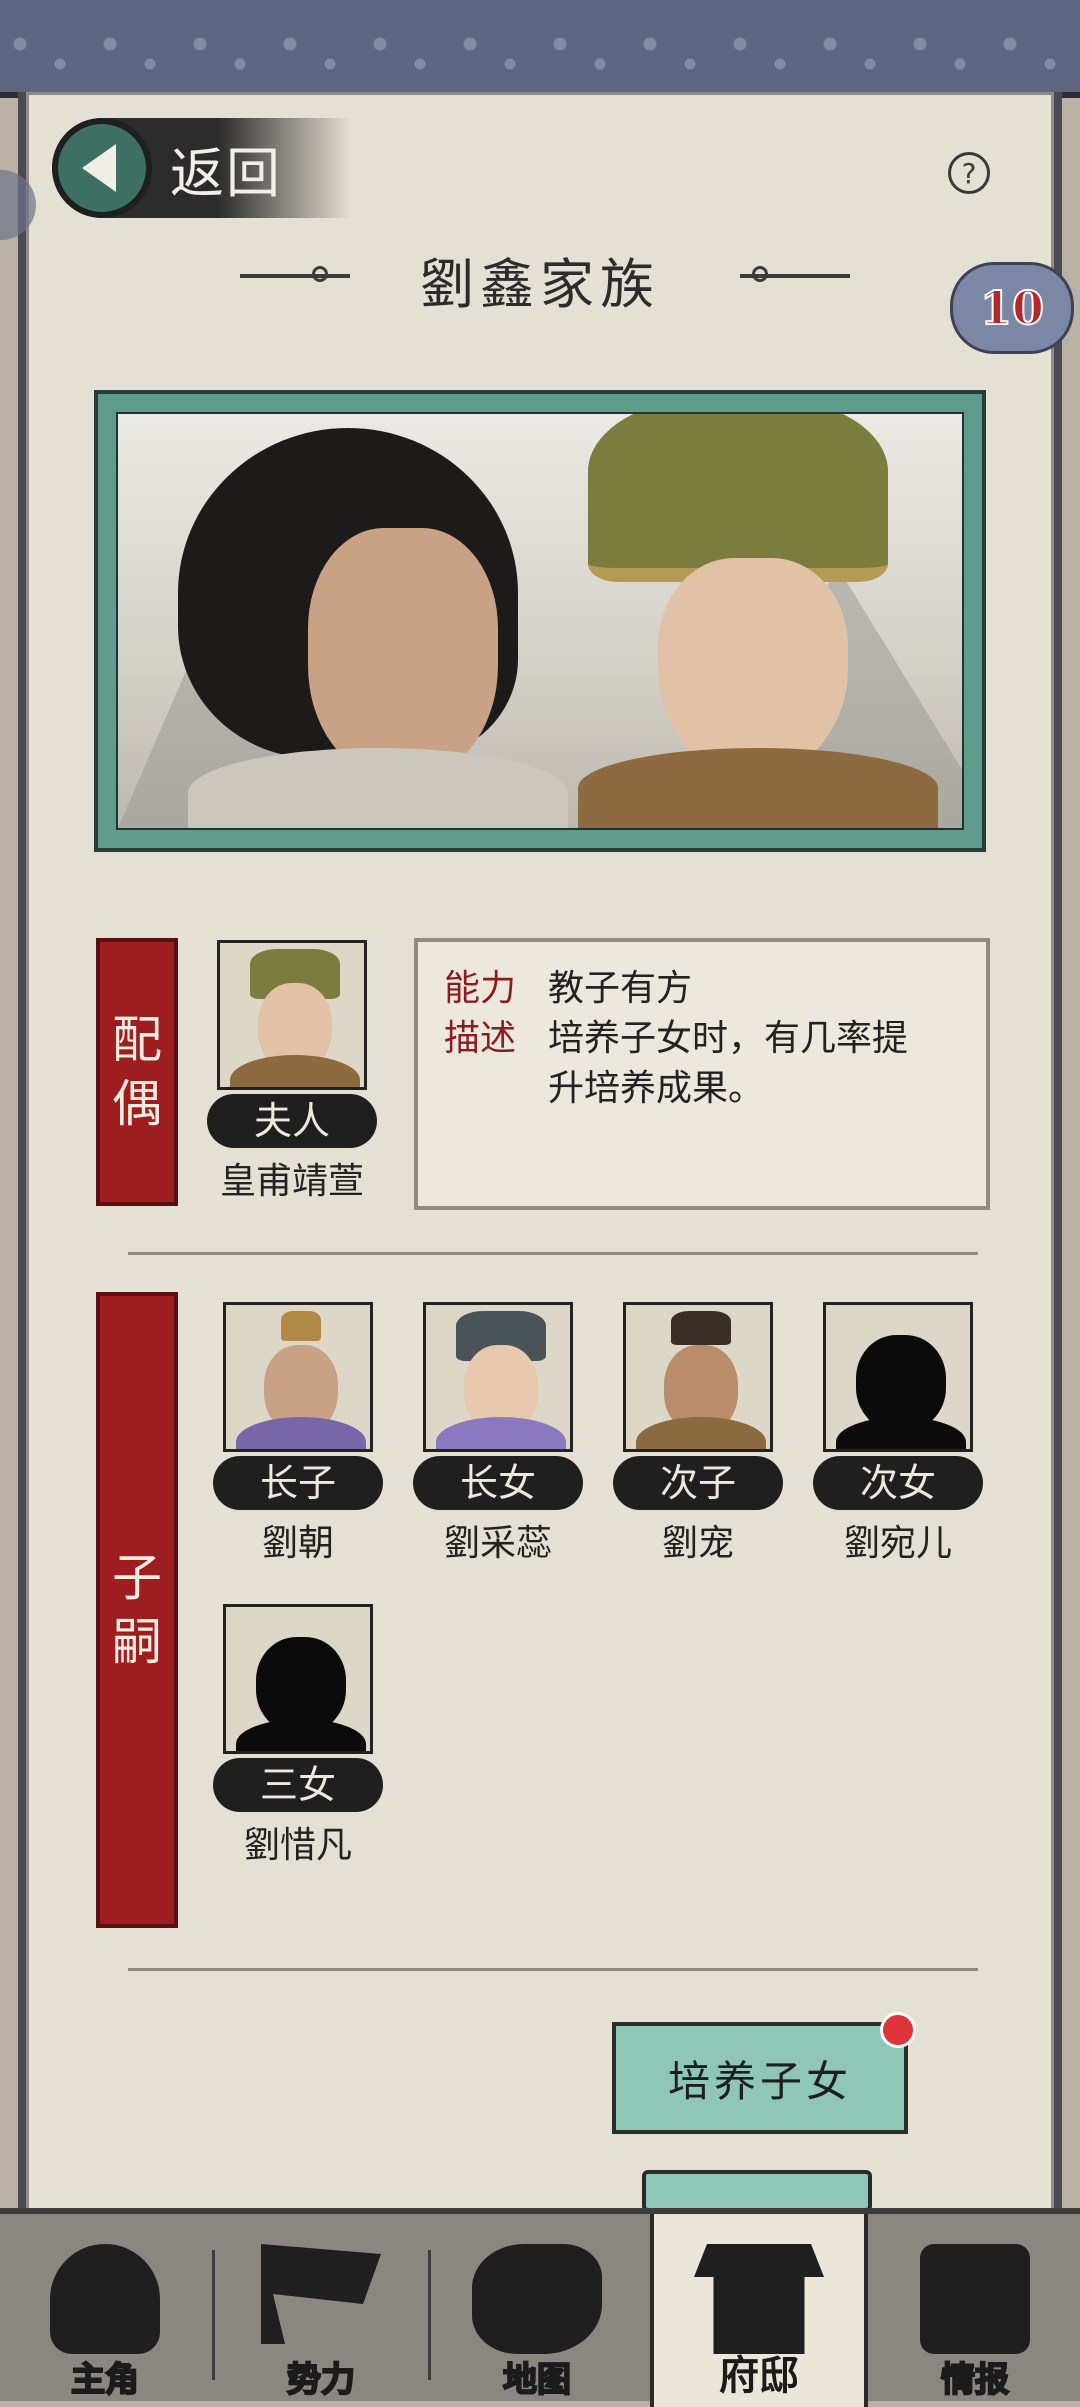 The image size is (1080, 2407). I want to click on ability-value: 教子有方, so click(620, 988).